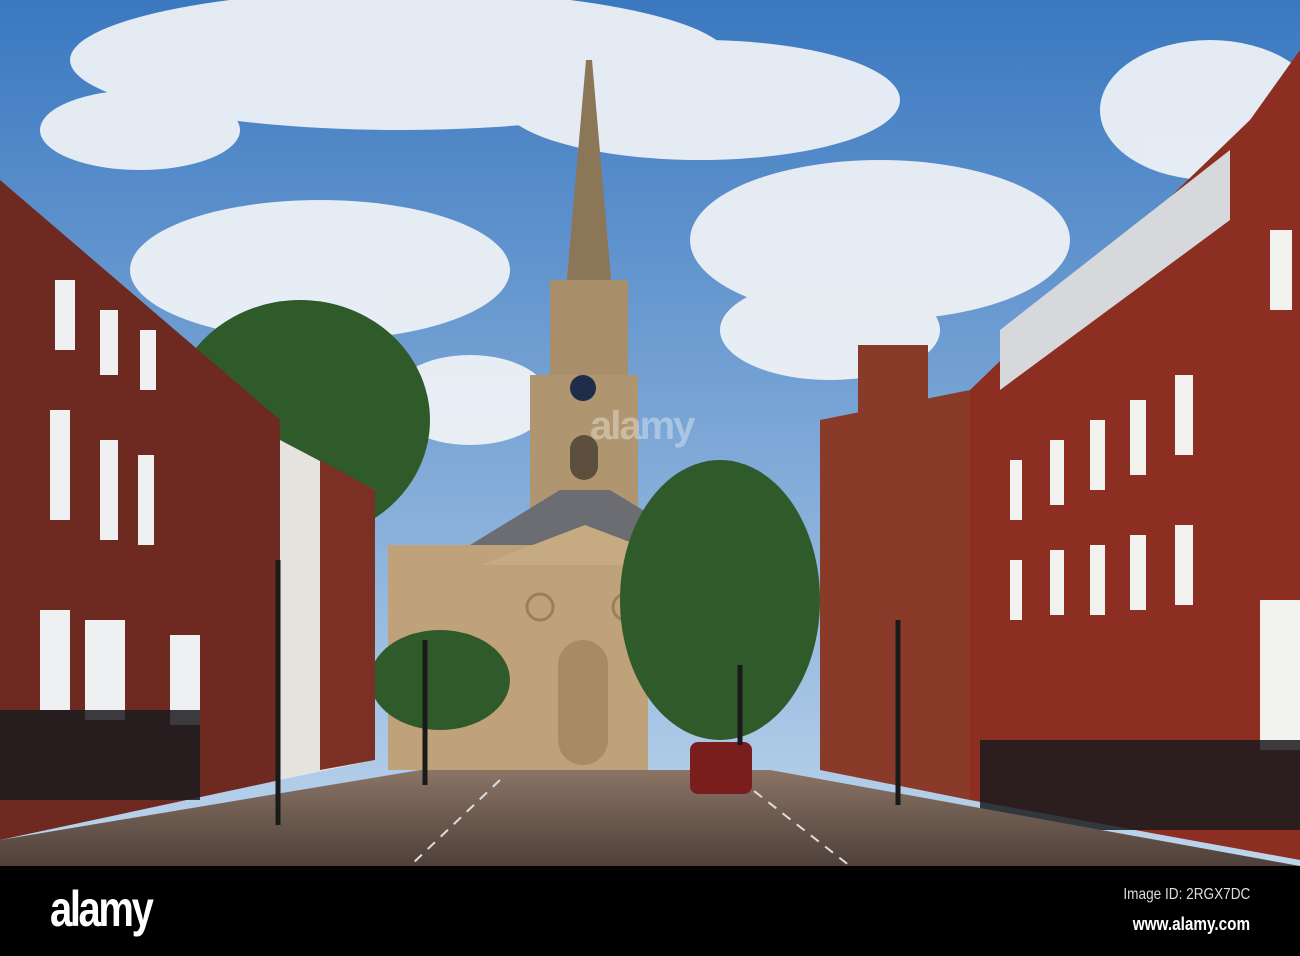  Describe the element at coordinates (721, 768) in the screenshot. I see `parked-car` at that location.